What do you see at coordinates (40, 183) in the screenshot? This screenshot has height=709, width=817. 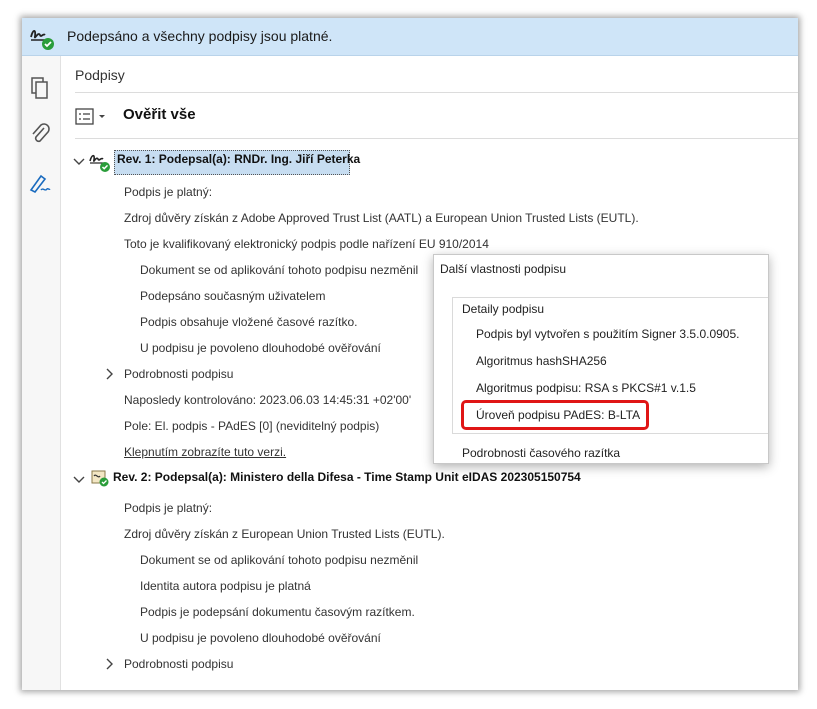 I see `signature-pen-icon` at bounding box center [40, 183].